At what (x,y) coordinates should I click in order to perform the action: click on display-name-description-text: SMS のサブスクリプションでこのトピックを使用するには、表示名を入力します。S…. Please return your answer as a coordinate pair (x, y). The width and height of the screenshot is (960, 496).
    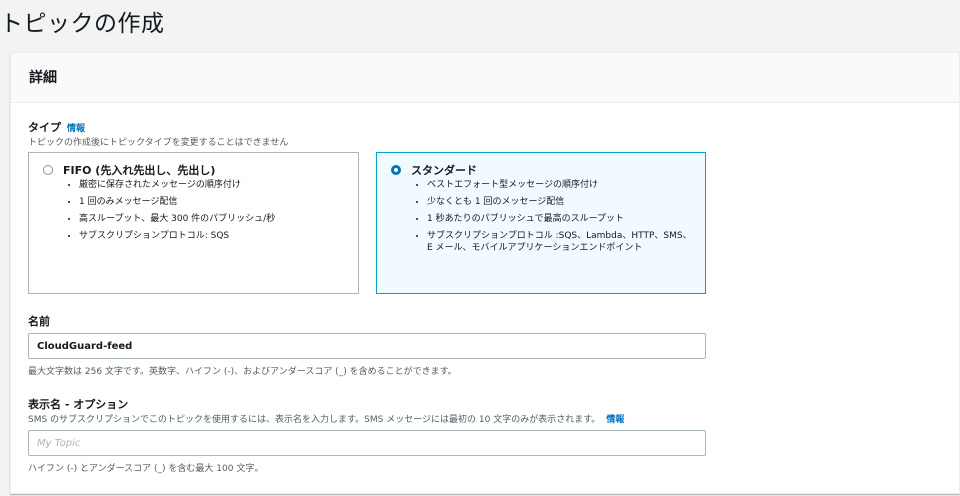
    Looking at the image, I should click on (314, 420).